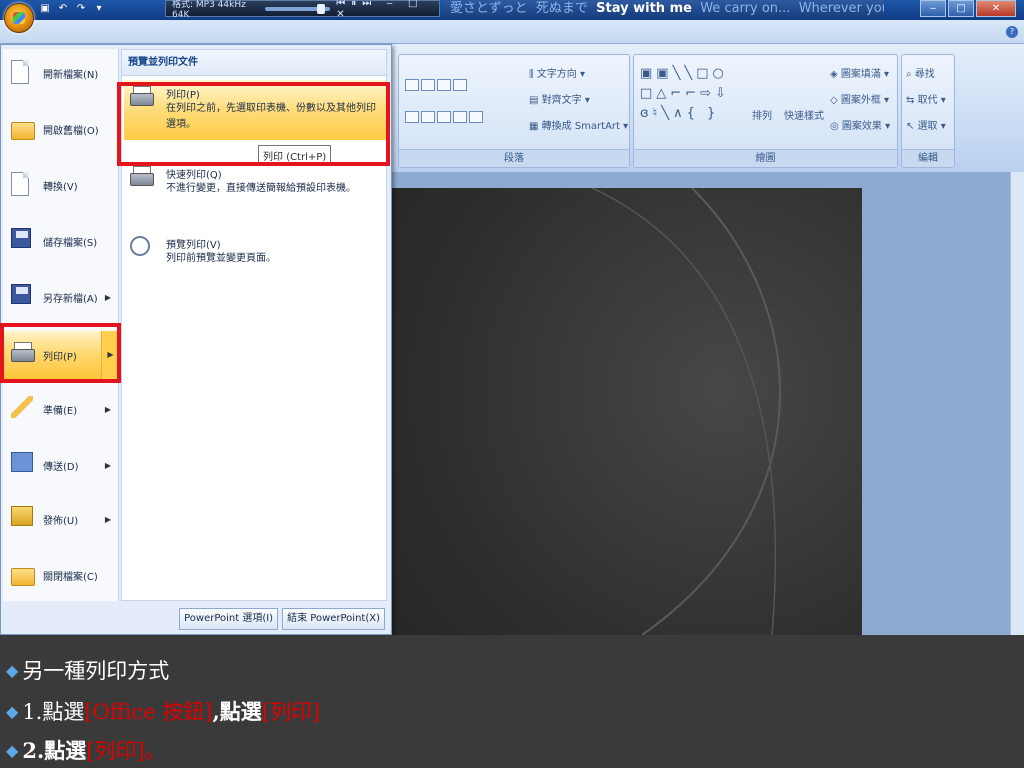  I want to click on prepare-icon, so click(22, 407).